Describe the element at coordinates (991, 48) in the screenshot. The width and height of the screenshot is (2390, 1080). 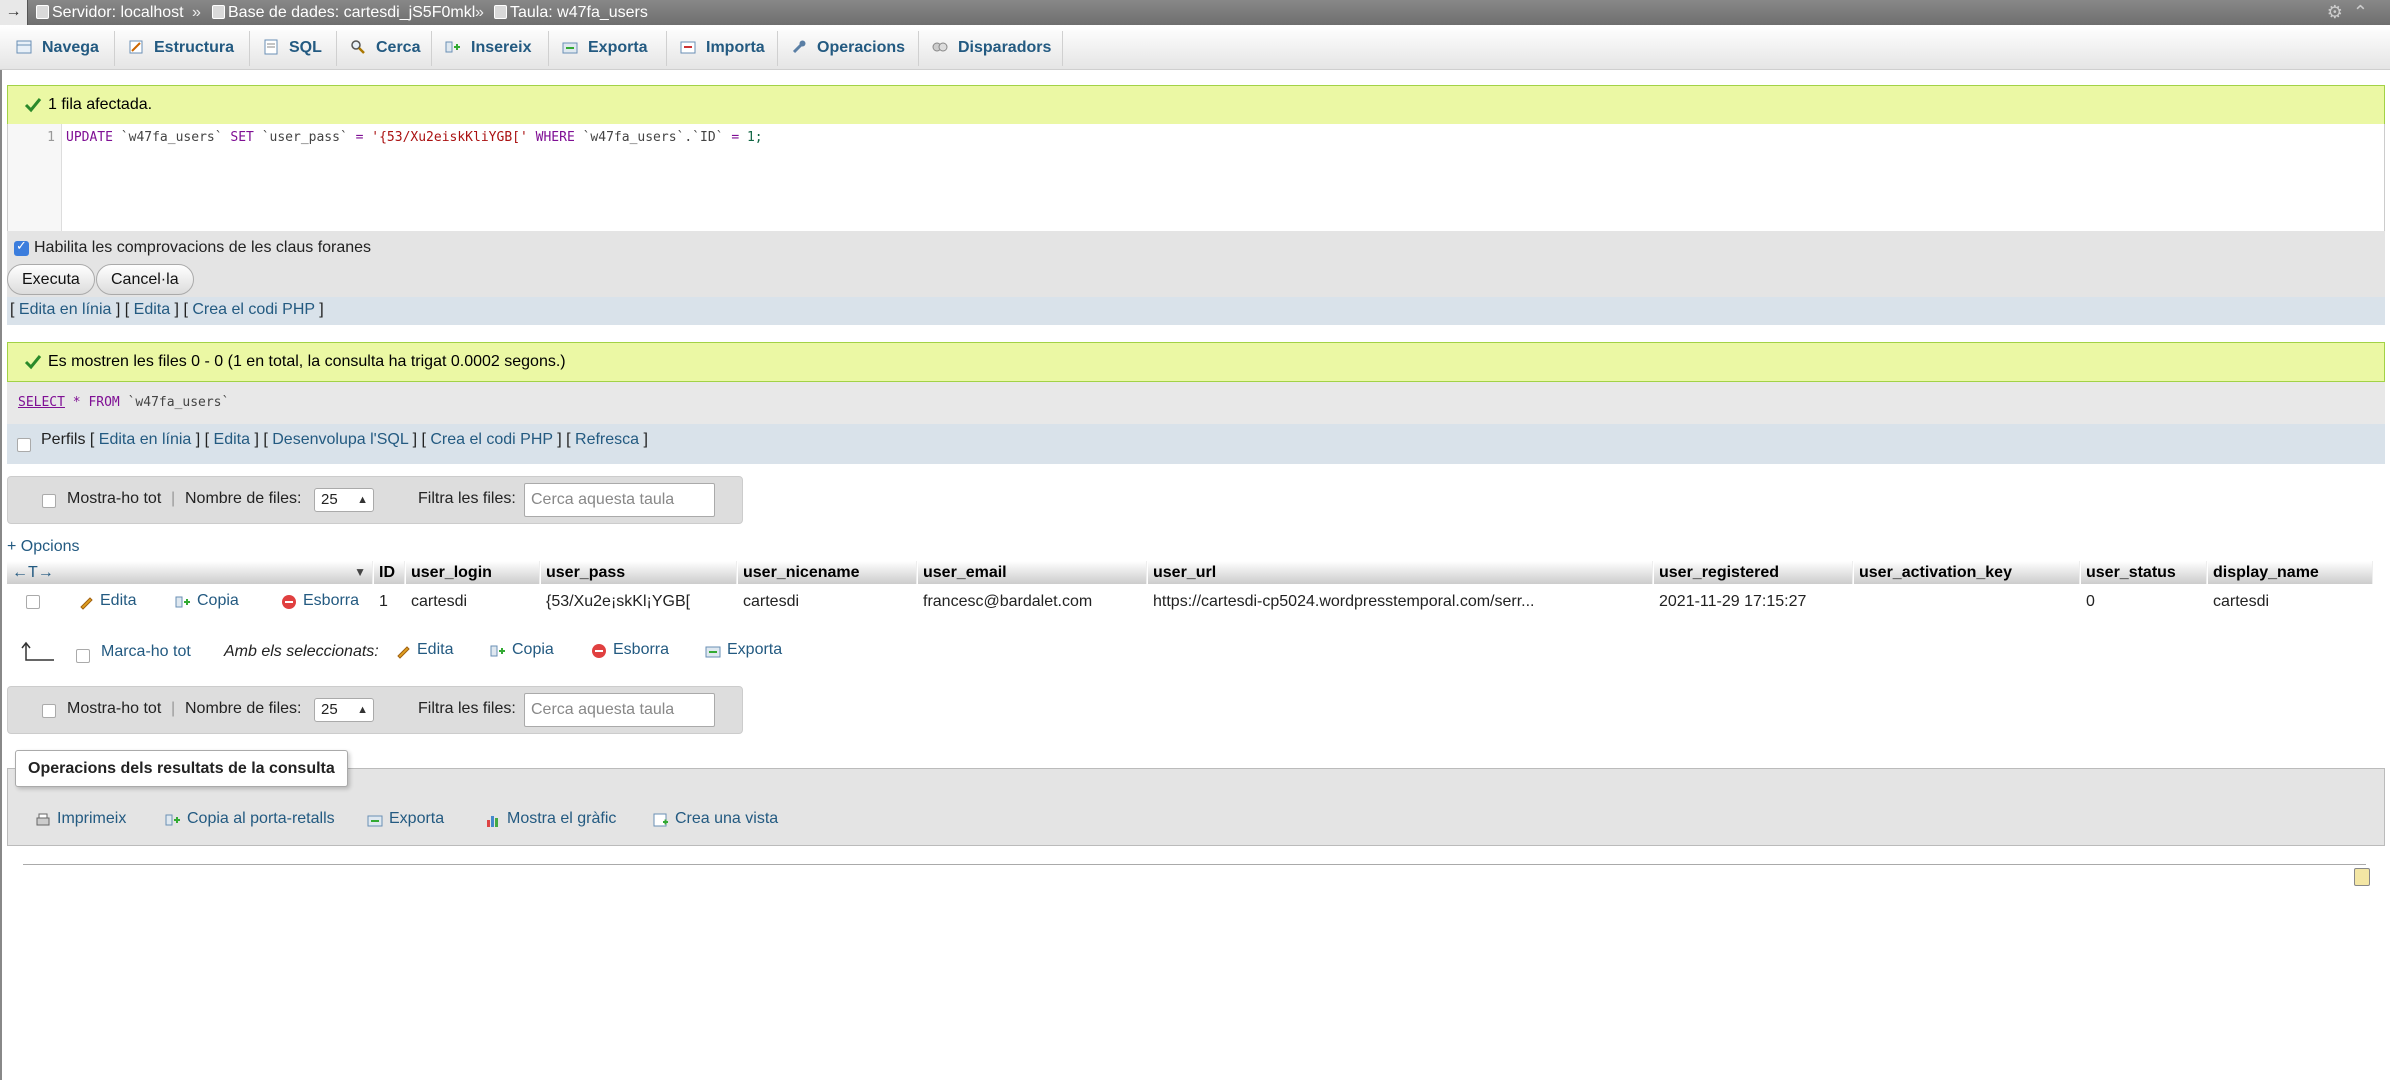
I see `tab-triggers: Disparadors` at that location.